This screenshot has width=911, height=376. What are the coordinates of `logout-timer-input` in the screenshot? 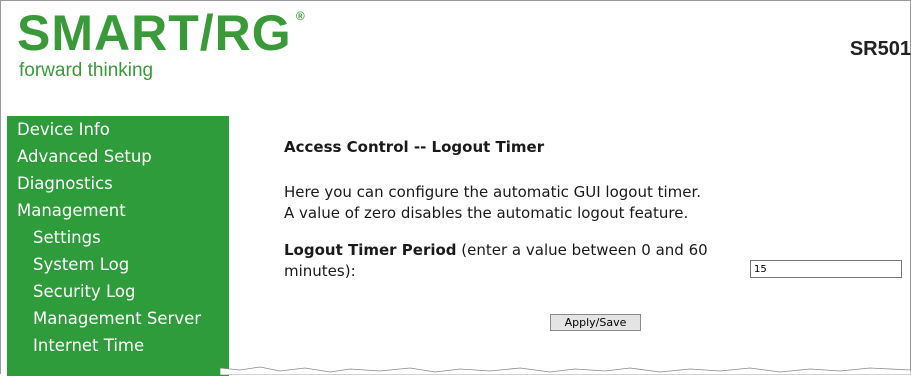 It's located at (826, 269).